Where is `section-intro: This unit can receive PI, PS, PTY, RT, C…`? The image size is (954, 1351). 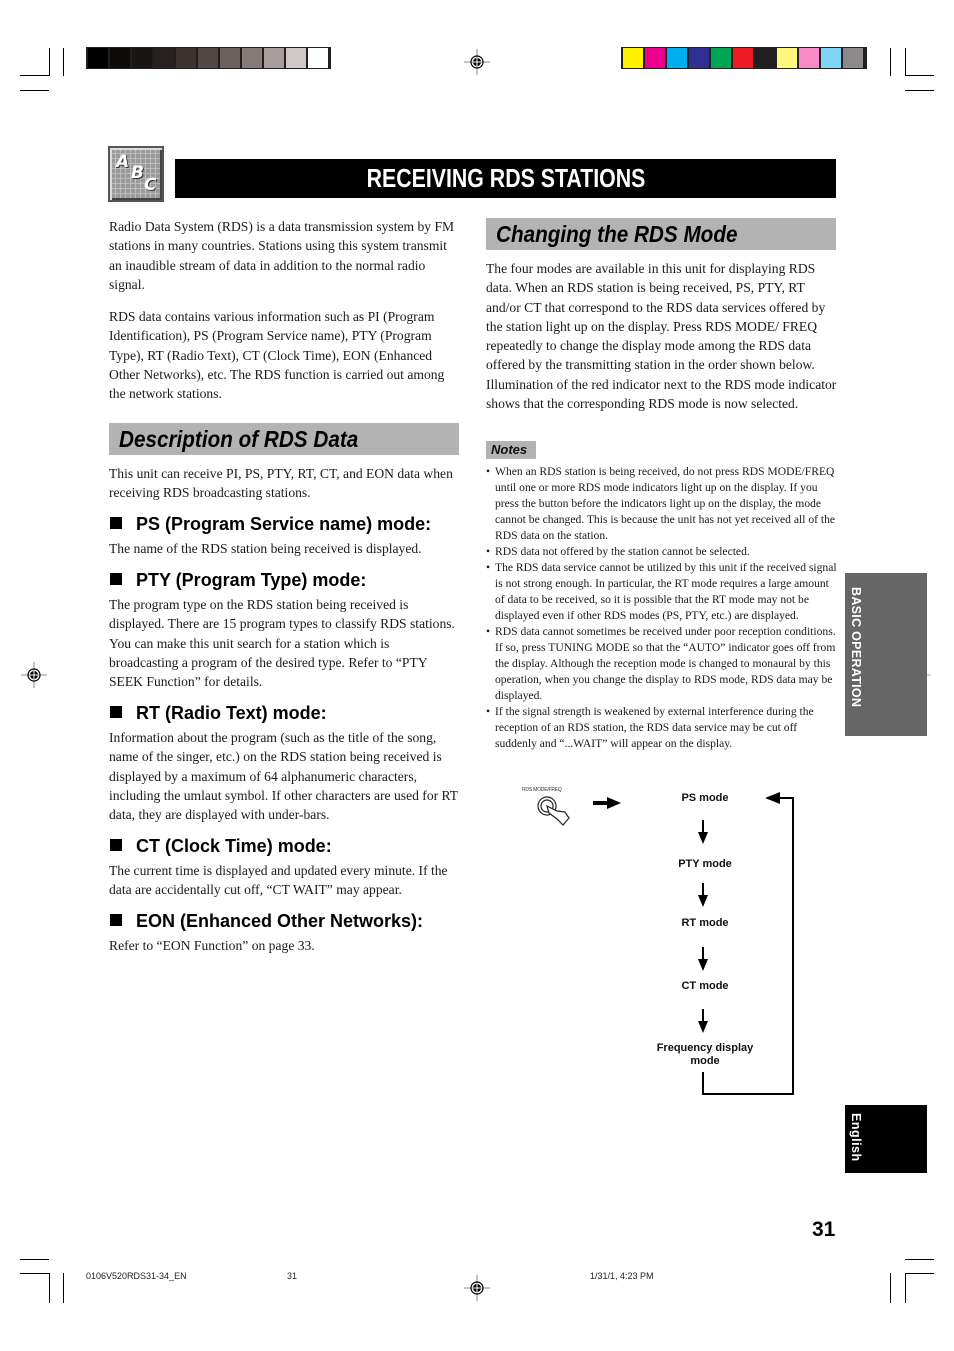 section-intro: This unit can receive PI, PS, PTY, RT, C… is located at coordinates (281, 483).